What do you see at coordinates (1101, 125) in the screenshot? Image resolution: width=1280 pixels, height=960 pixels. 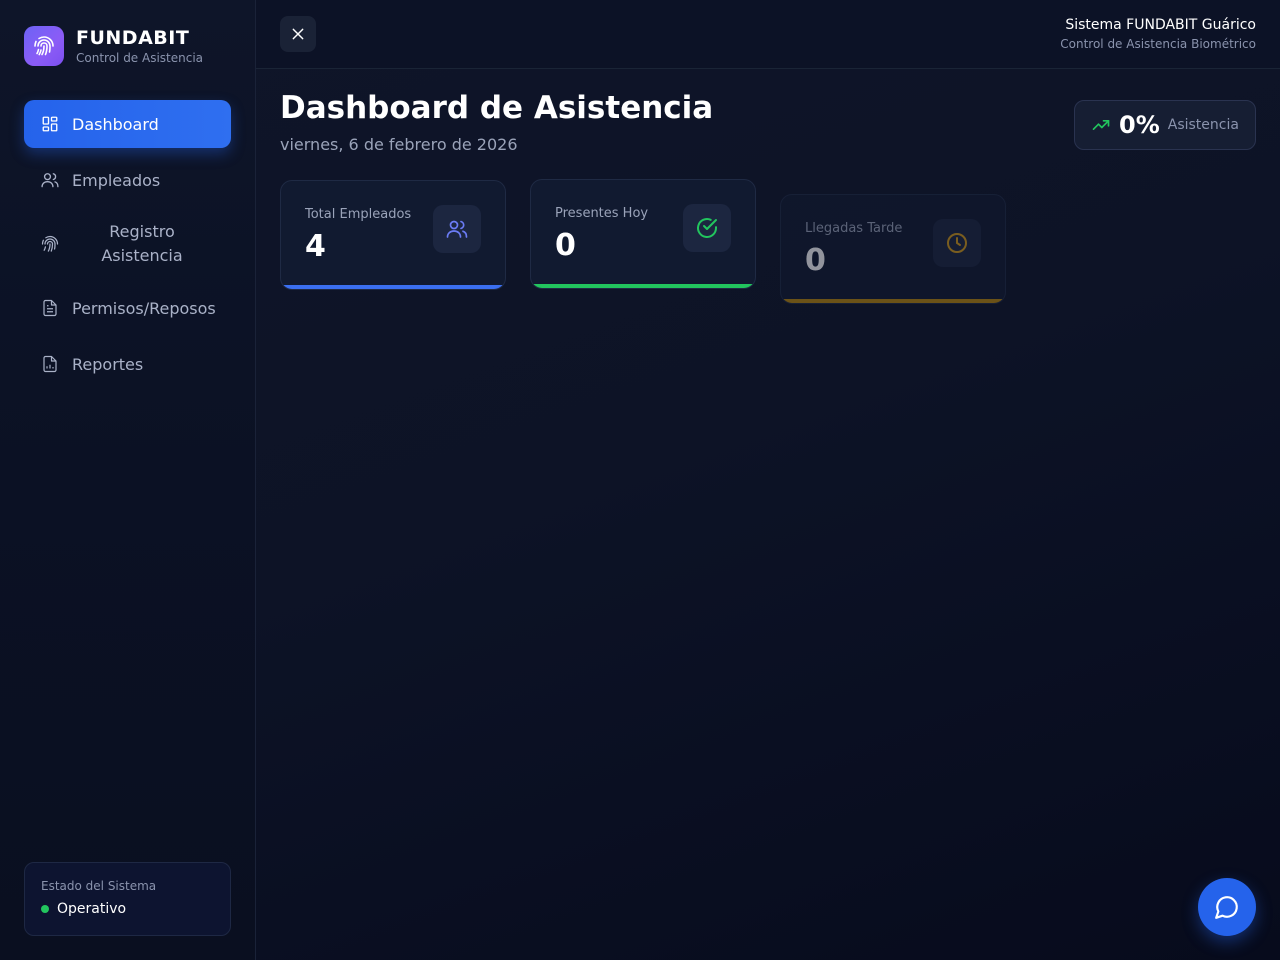 I see `trending-up-icon` at bounding box center [1101, 125].